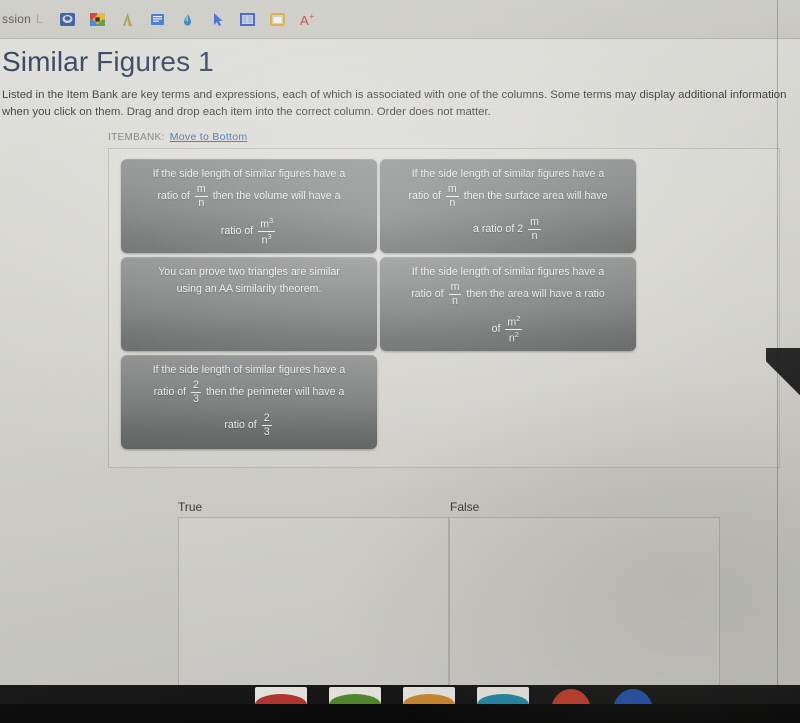 Image resolution: width=800 pixels, height=723 pixels. What do you see at coordinates (777, 342) in the screenshot?
I see `screen-bezel-seam` at bounding box center [777, 342].